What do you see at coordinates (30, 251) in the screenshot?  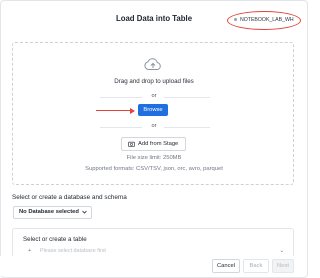 I see `plus-icon: +` at bounding box center [30, 251].